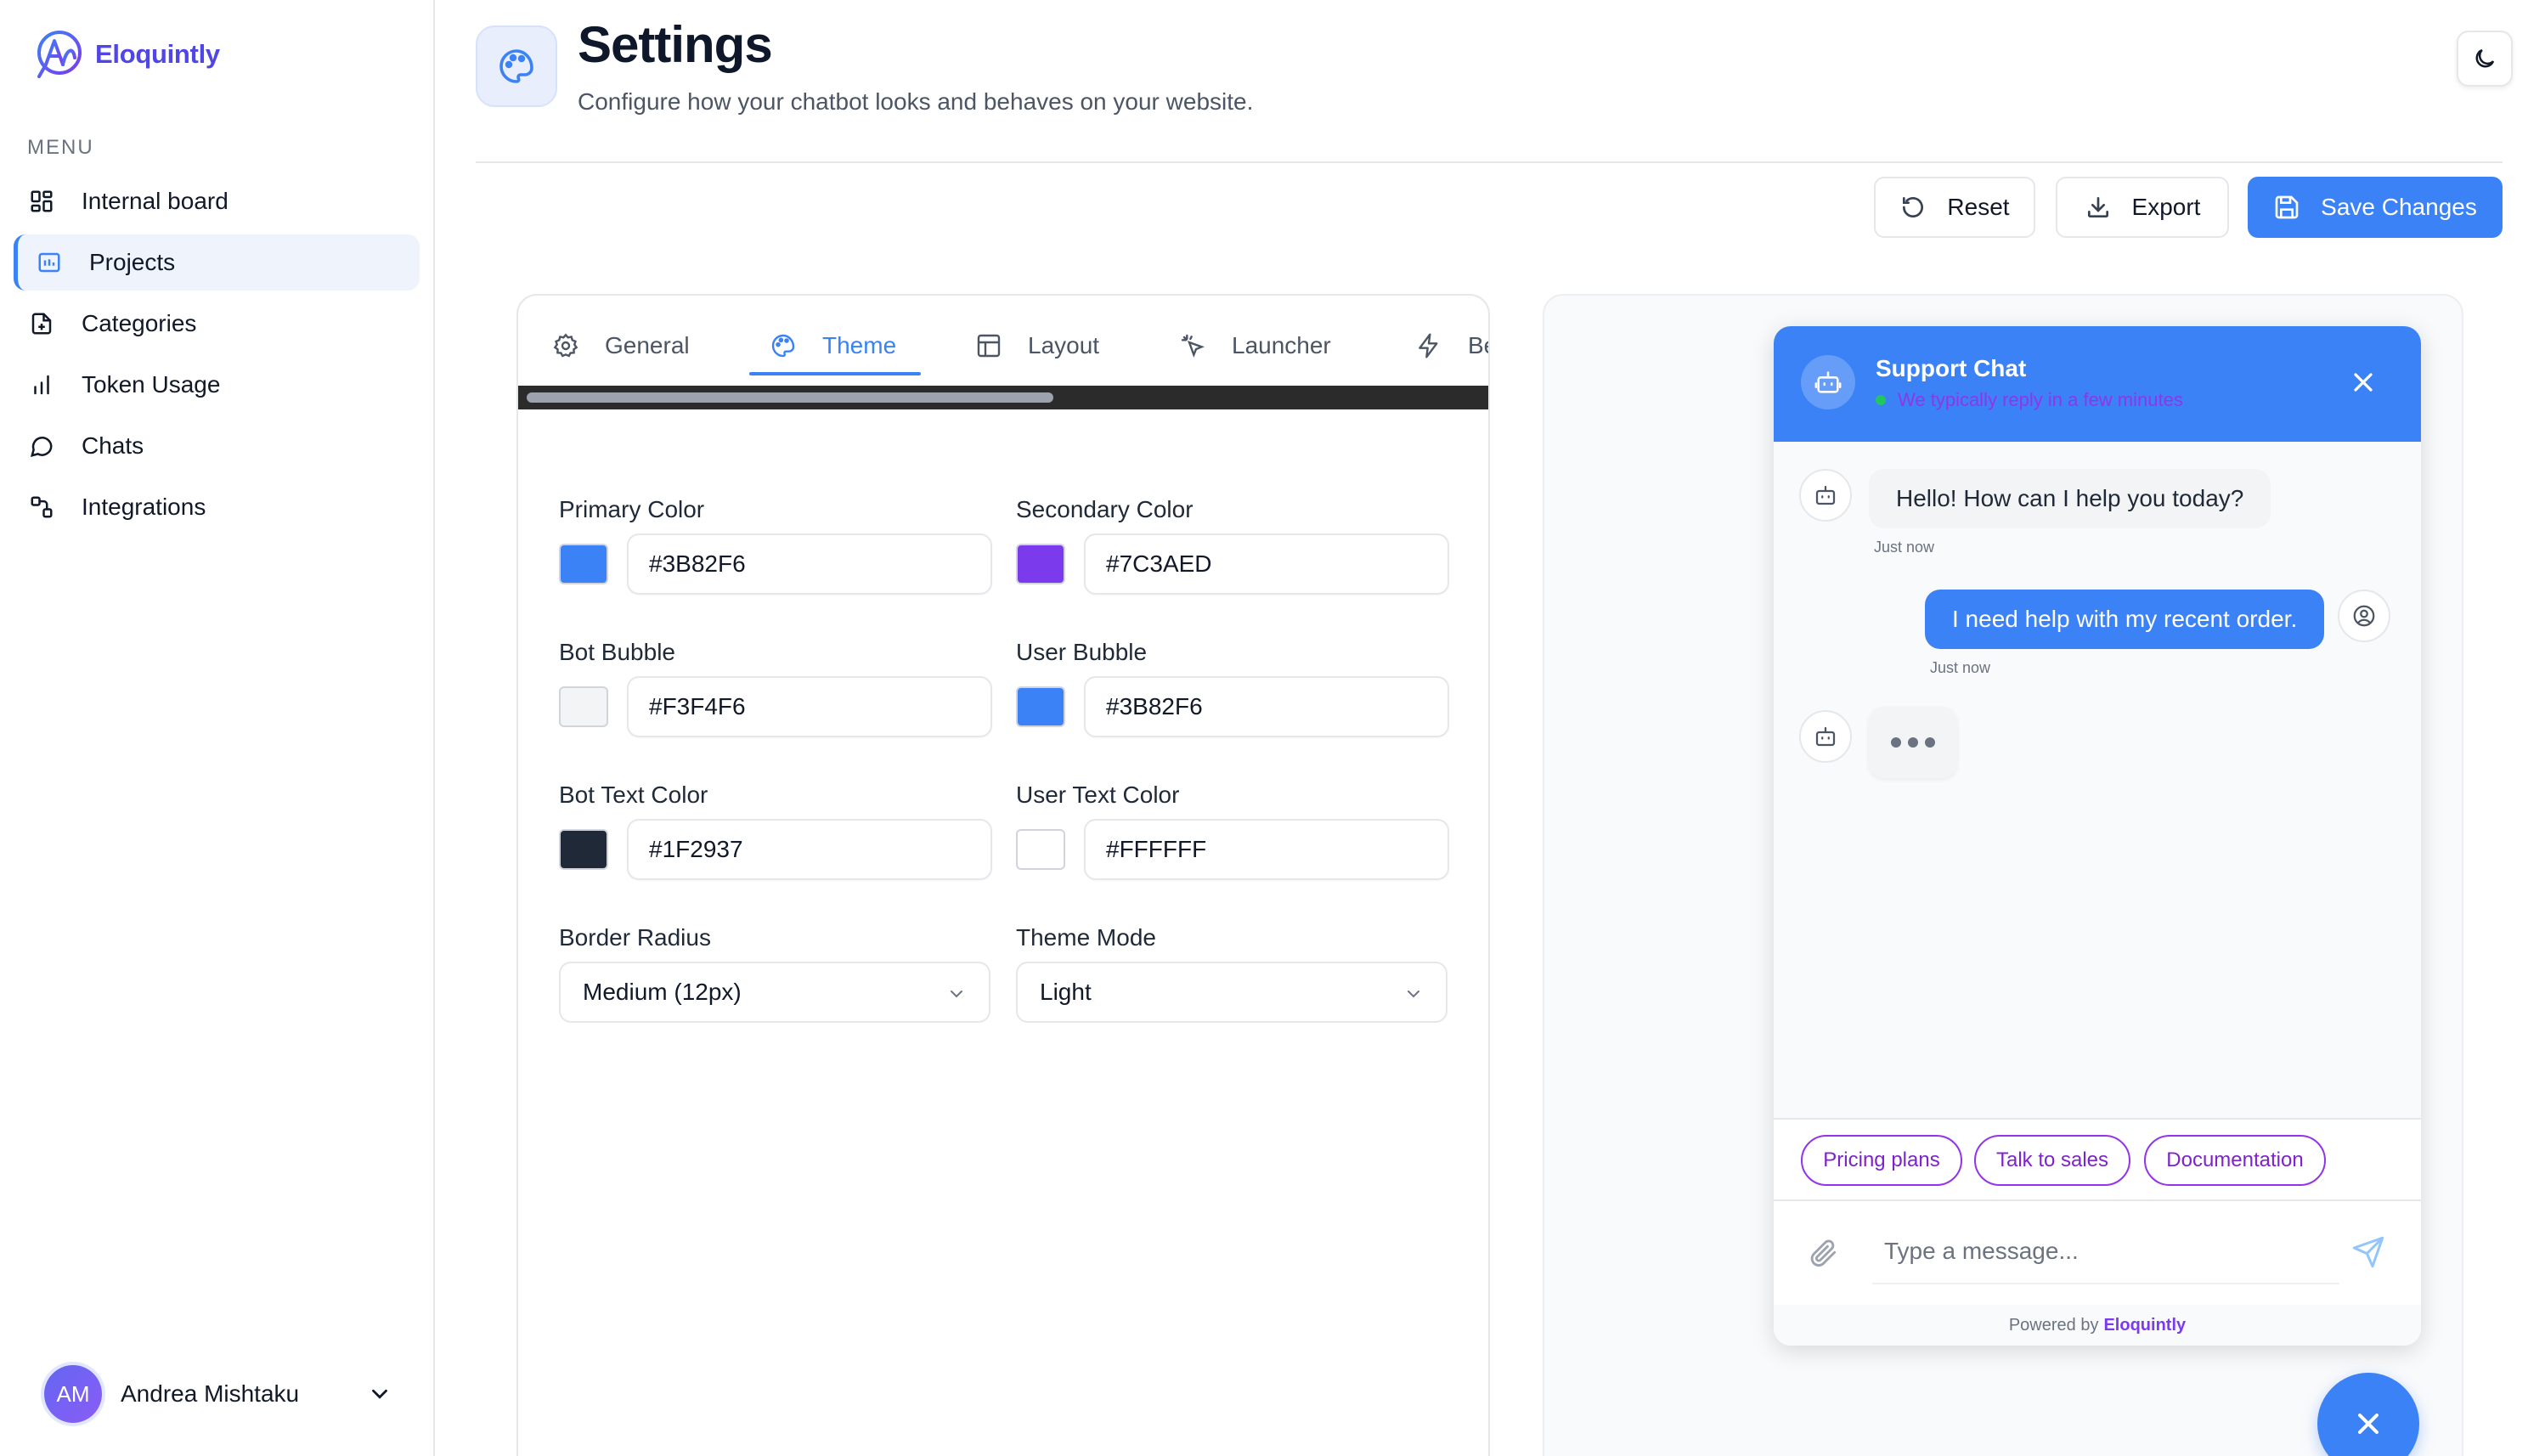 This screenshot has width=2545, height=1456. Describe the element at coordinates (2097, 207) in the screenshot. I see `download-icon` at that location.